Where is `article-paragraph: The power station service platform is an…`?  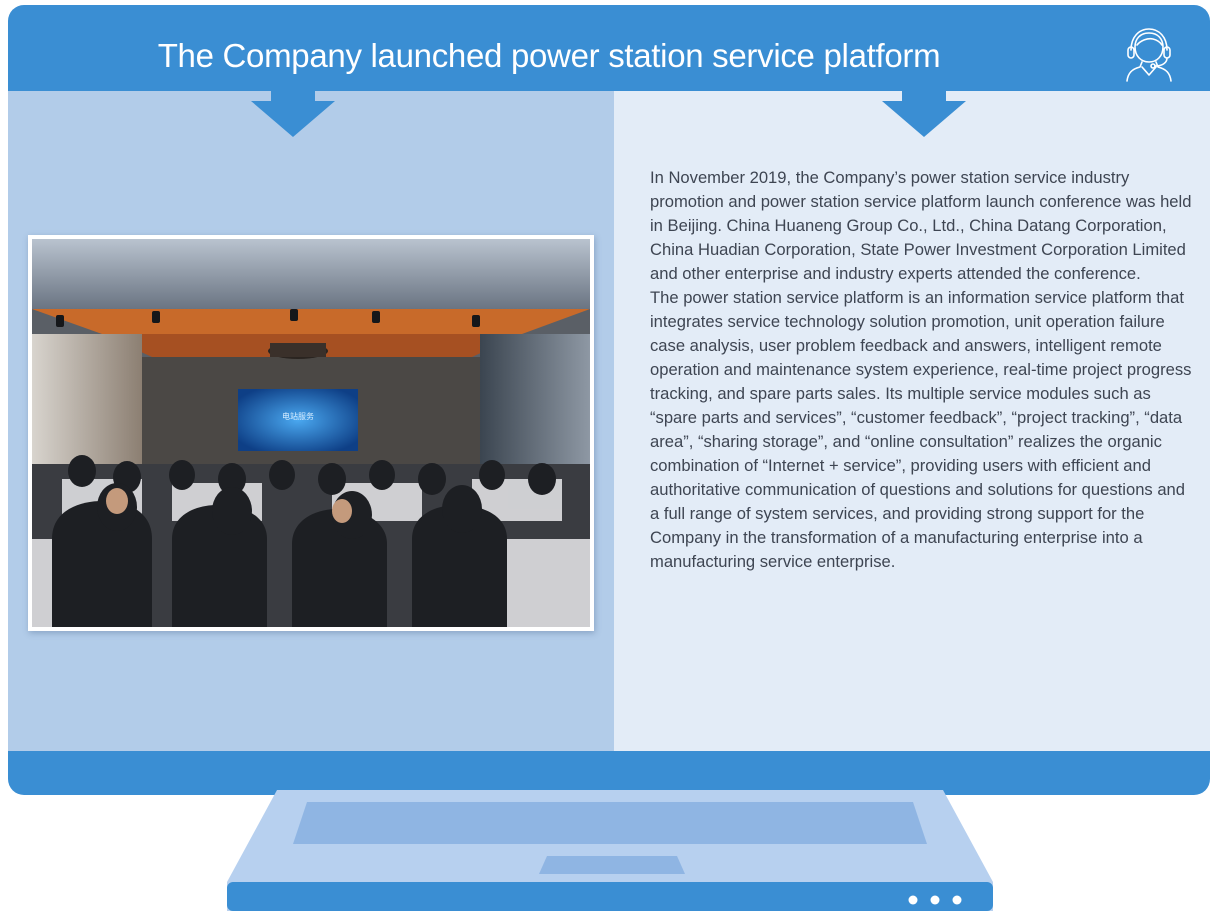 article-paragraph: The power station service platform is an… is located at coordinates (921, 429).